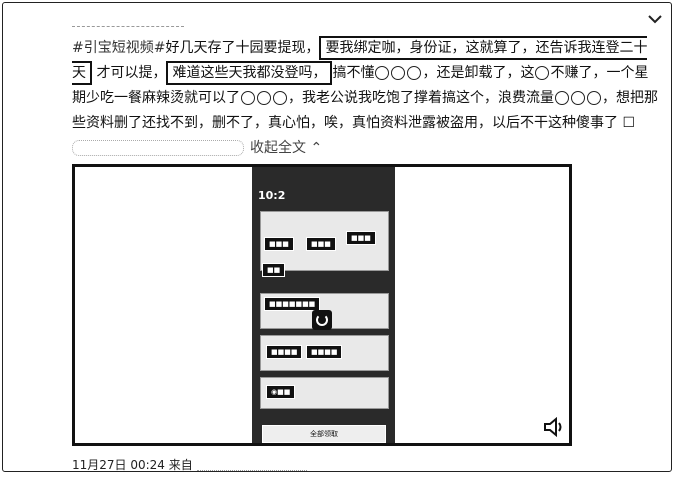 The image size is (676, 477). Describe the element at coordinates (554, 427) in the screenshot. I see `volume-icon` at that location.